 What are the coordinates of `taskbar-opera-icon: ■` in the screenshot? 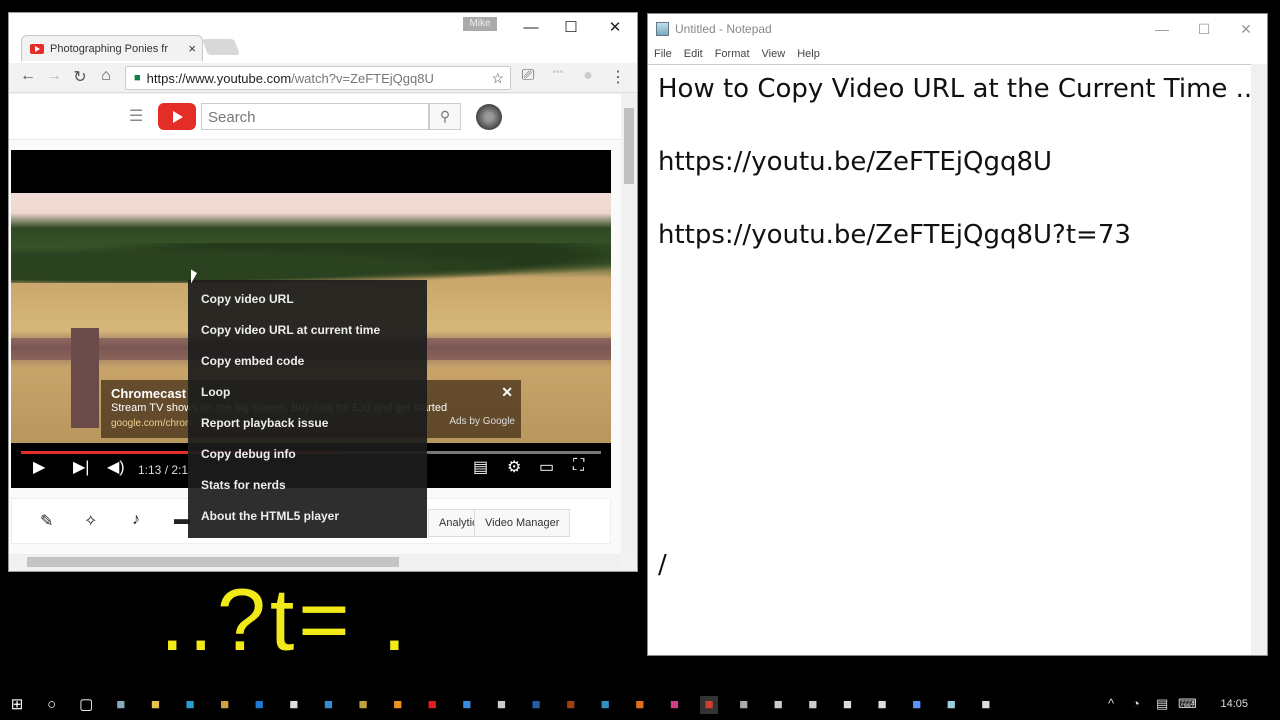 It's located at (432, 705).